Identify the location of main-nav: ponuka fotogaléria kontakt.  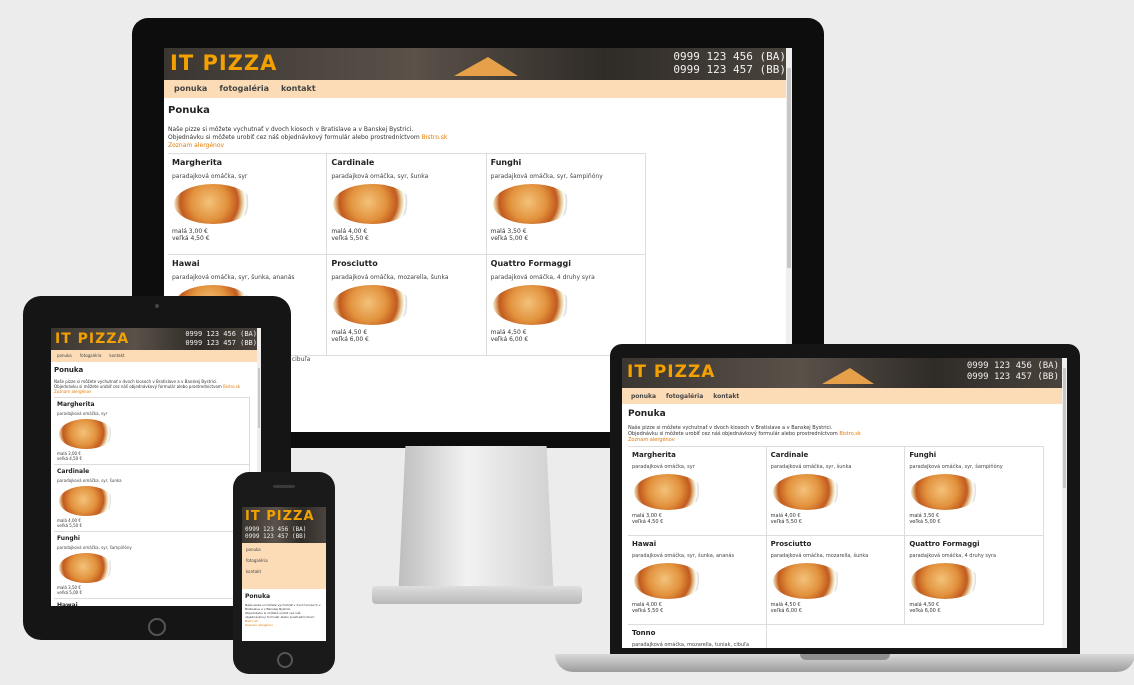
(844, 396).